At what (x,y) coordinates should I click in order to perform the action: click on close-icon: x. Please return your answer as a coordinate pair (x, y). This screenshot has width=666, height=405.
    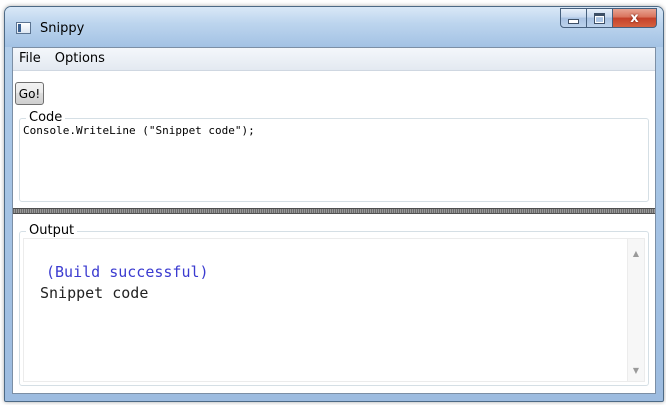
    Looking at the image, I should click on (634, 18).